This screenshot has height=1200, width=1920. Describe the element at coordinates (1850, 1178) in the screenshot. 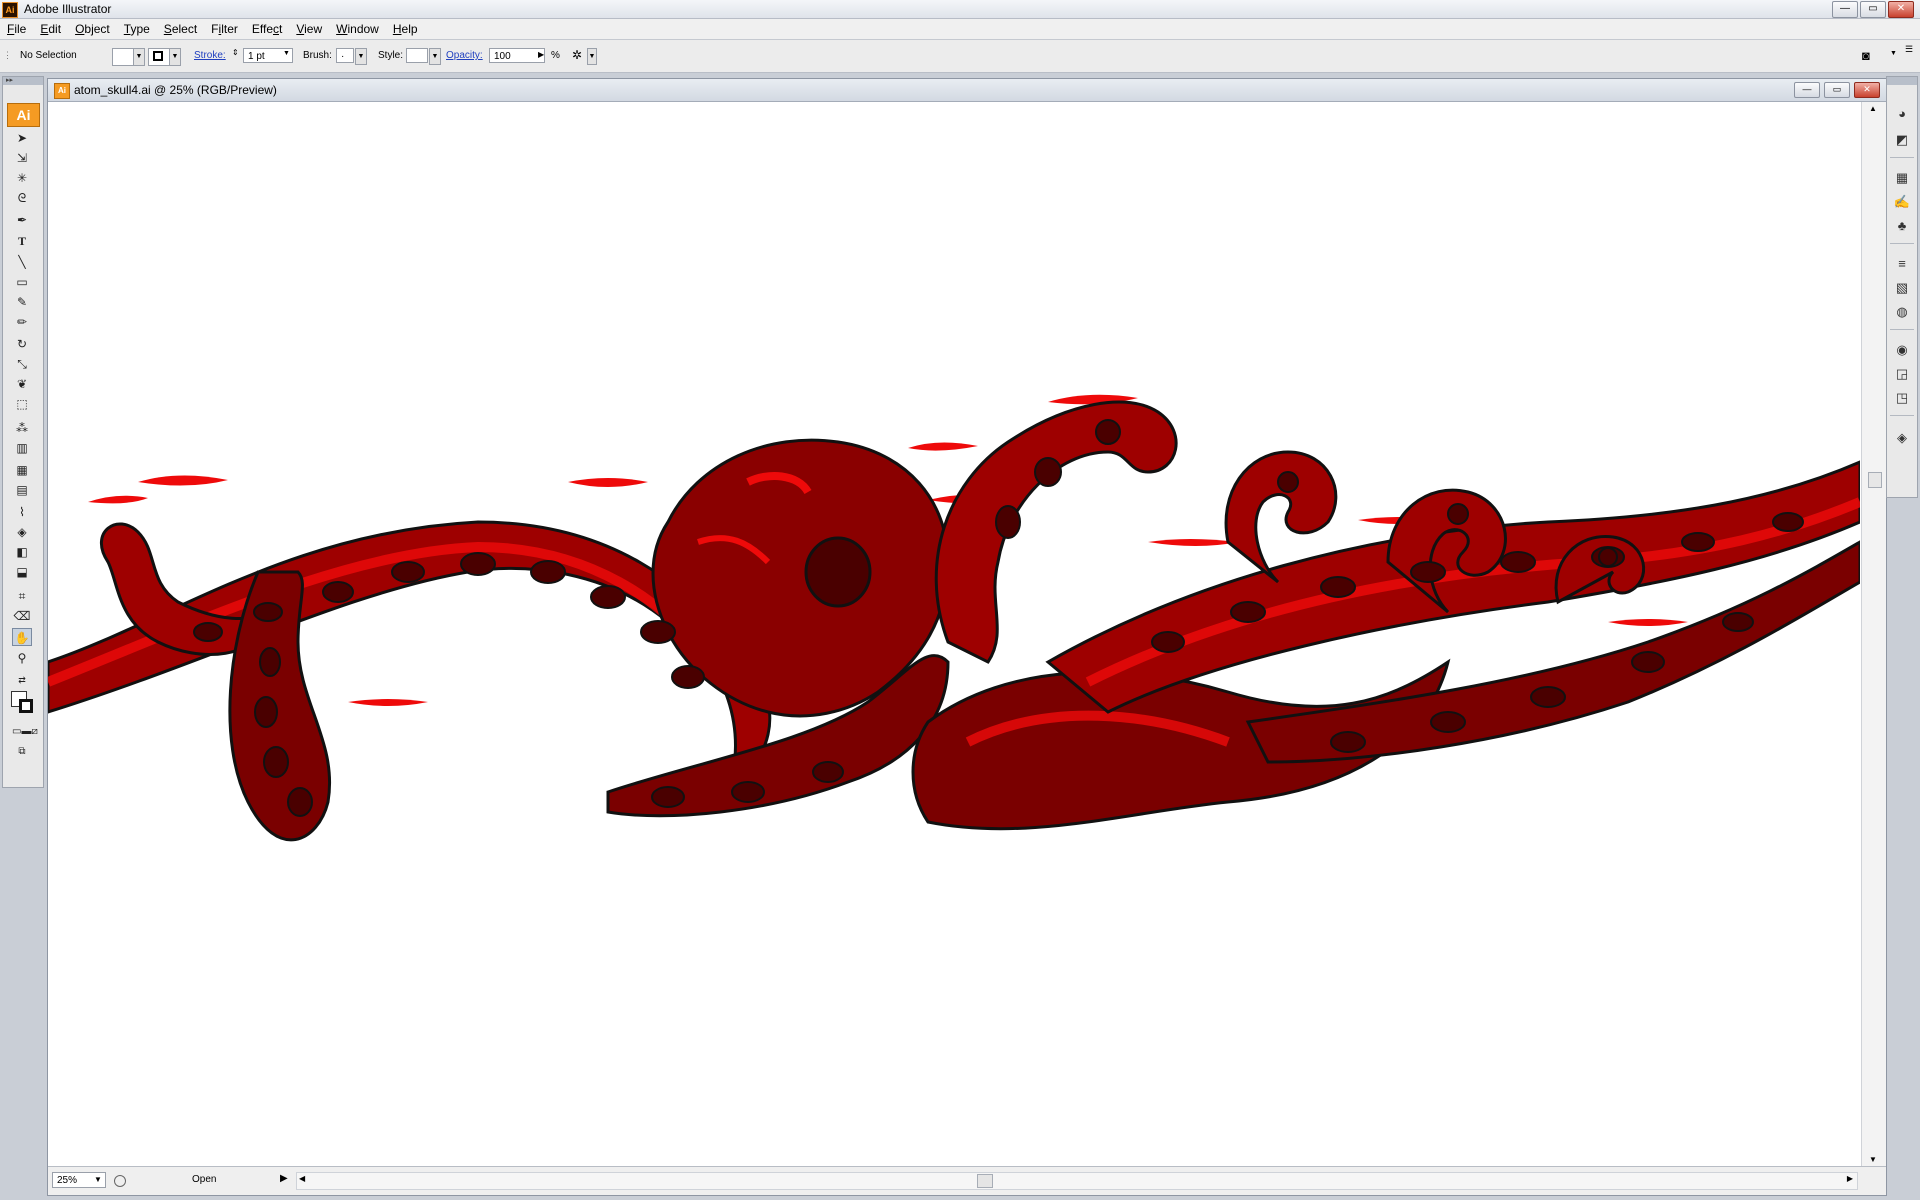

I see `scroll-right-icon: ▶` at that location.